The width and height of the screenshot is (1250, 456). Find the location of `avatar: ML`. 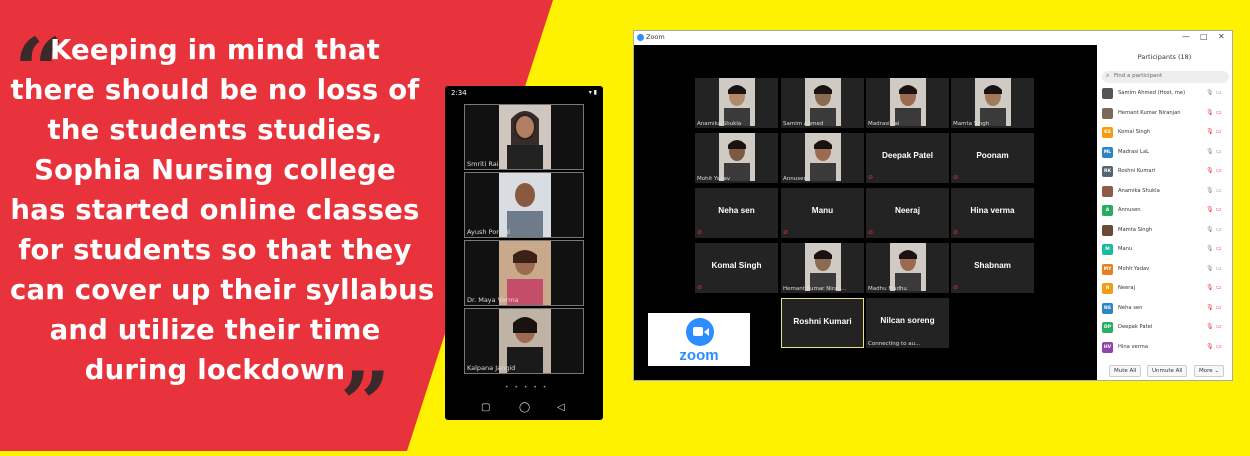

avatar: ML is located at coordinates (1107, 152).